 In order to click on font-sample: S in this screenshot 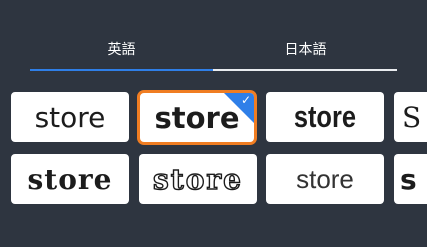, I will do `click(412, 117)`.